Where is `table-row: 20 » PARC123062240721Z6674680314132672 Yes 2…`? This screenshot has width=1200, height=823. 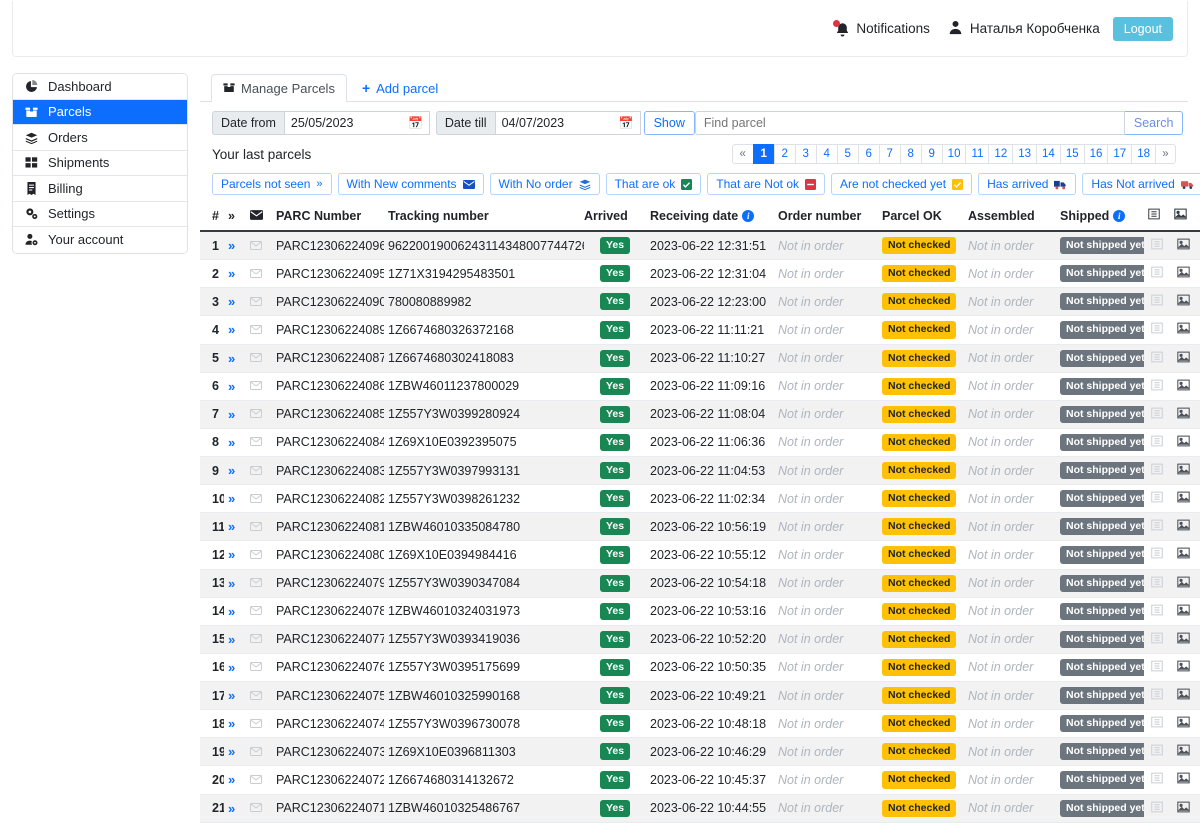
table-row: 20 » PARC123062240721Z6674680314132672 Yes 2… is located at coordinates (700, 780).